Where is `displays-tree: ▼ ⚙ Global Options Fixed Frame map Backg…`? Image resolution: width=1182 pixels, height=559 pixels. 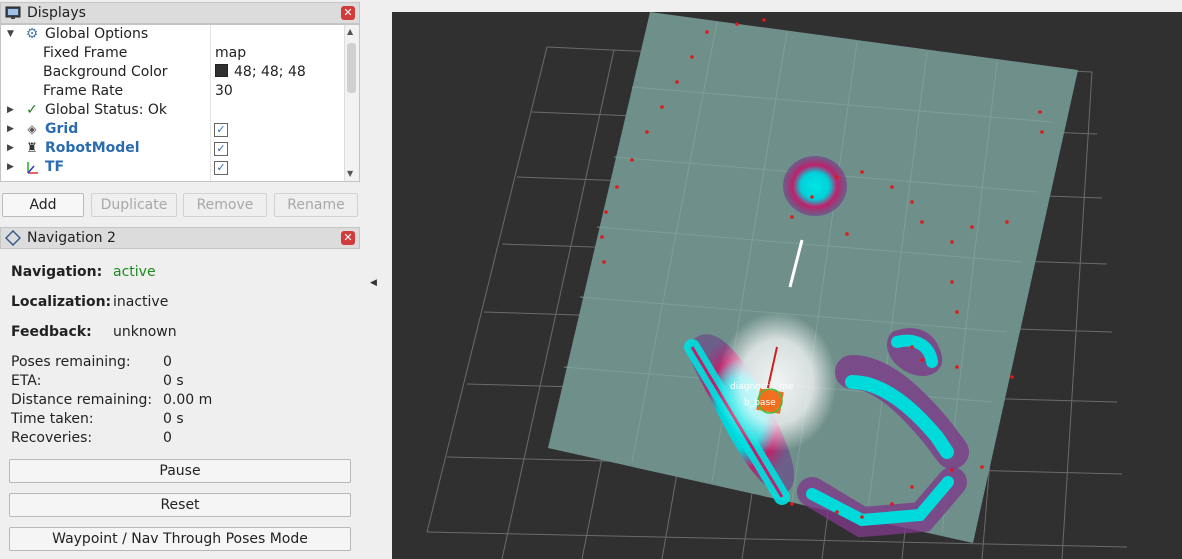 displays-tree: ▼ ⚙ Global Options Fixed Frame map Backg… is located at coordinates (180, 103).